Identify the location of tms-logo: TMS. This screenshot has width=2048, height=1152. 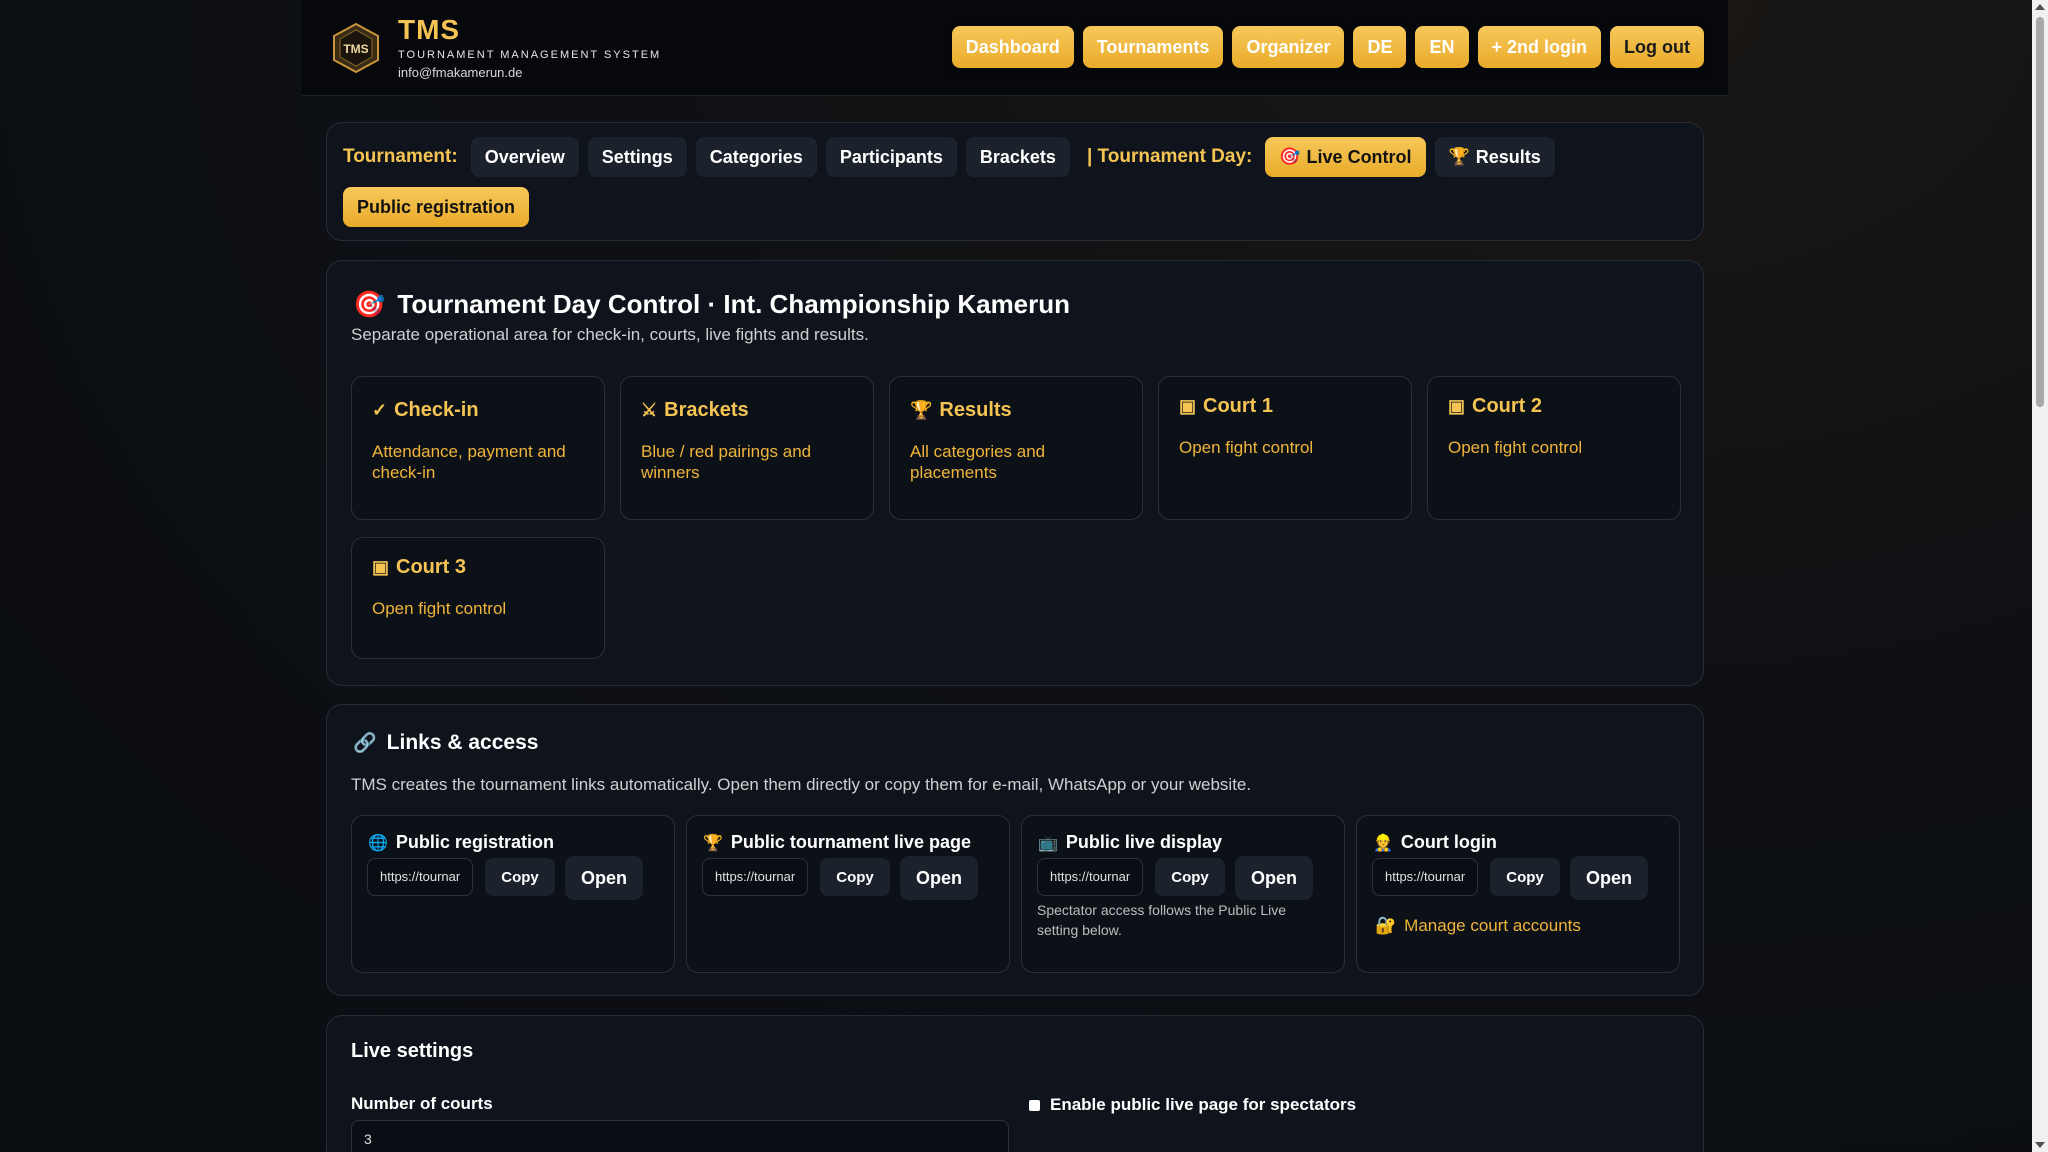
(356, 48).